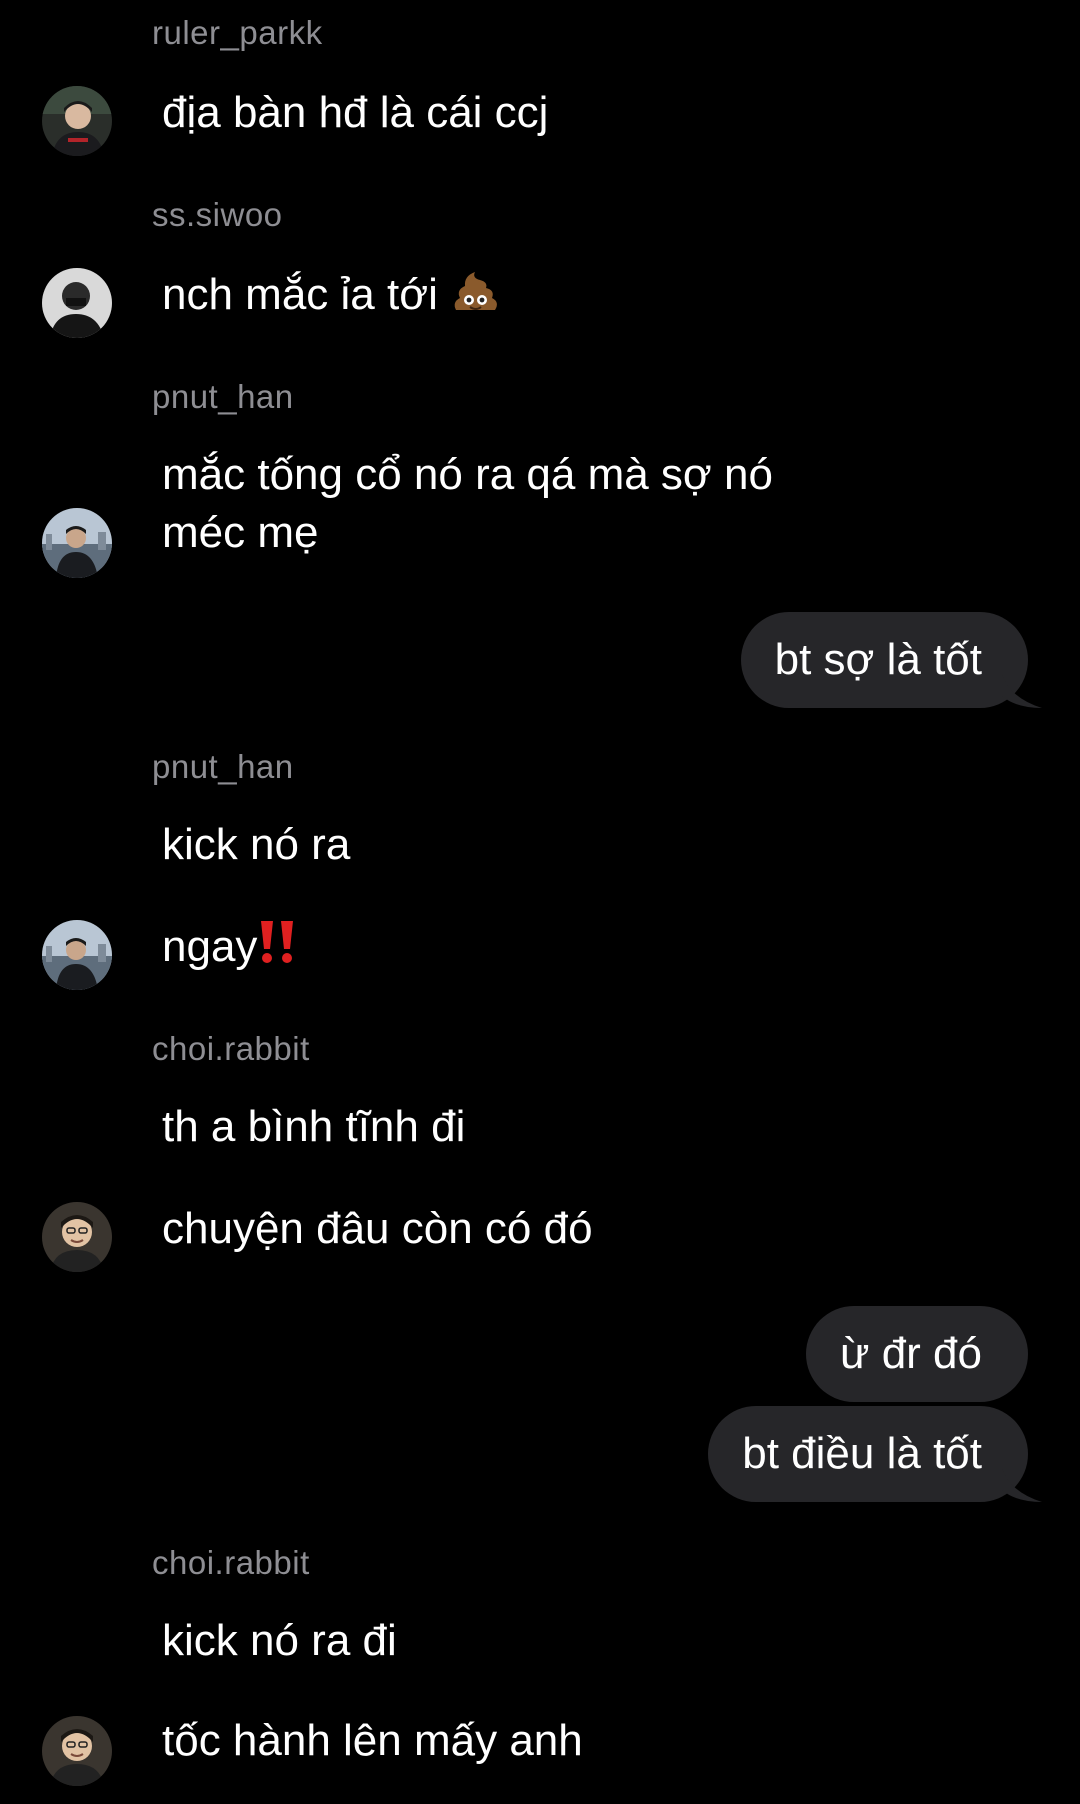 The height and width of the screenshot is (1804, 1080). What do you see at coordinates (467, 475) in the screenshot?
I see `message-text: mắc tống cổ nó ra qá mà sợ nó` at bounding box center [467, 475].